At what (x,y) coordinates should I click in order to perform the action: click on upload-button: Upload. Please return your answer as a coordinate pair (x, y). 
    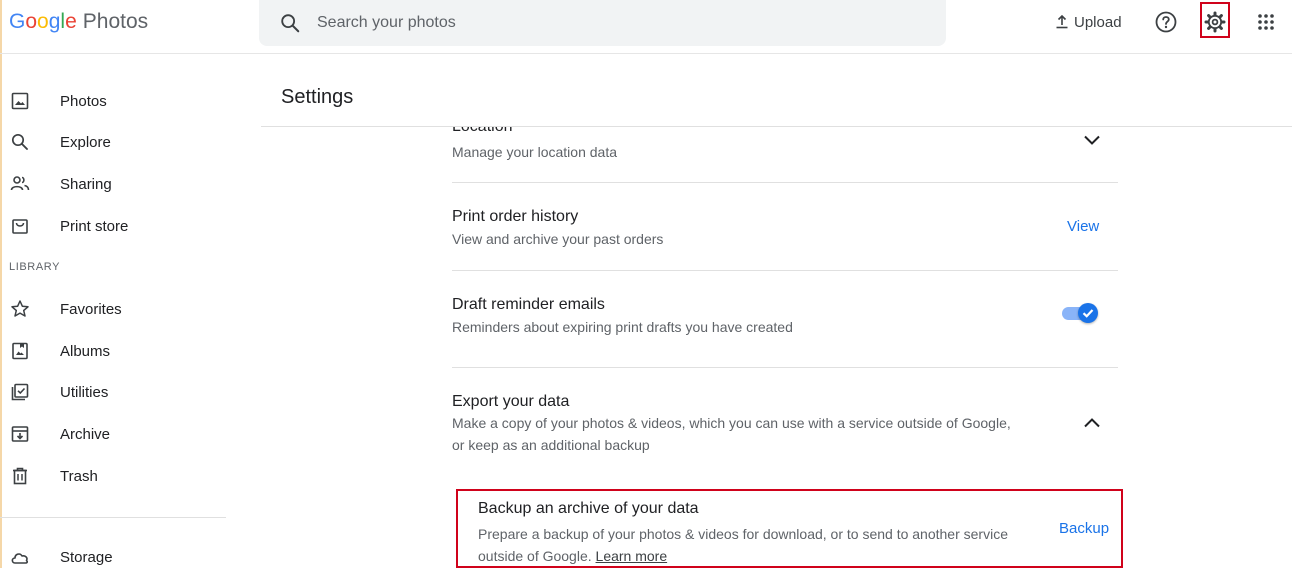
    Looking at the image, I should click on (1088, 22).